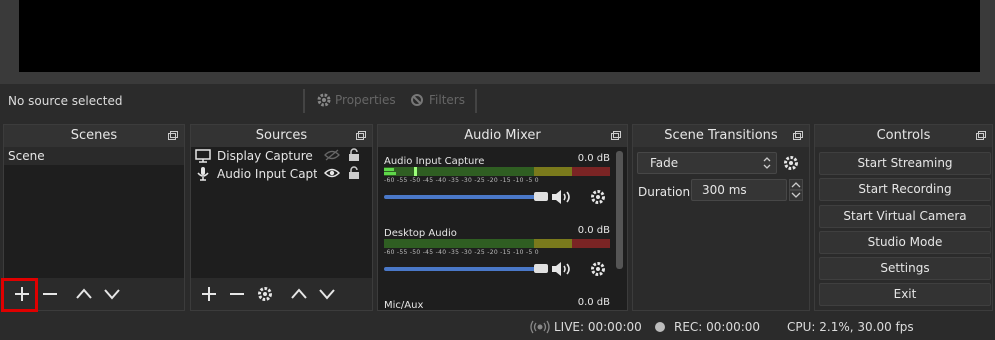  I want to click on broadcast-icon, so click(540, 327).